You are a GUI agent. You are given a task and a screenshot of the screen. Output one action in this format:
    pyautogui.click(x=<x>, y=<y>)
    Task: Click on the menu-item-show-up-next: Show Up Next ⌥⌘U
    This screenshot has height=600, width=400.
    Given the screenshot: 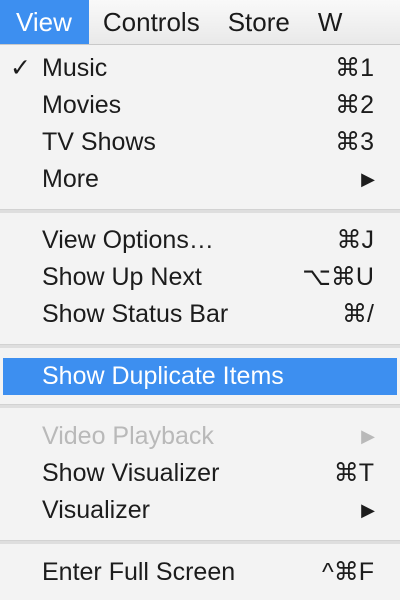 What is the action you would take?
    pyautogui.click(x=200, y=277)
    